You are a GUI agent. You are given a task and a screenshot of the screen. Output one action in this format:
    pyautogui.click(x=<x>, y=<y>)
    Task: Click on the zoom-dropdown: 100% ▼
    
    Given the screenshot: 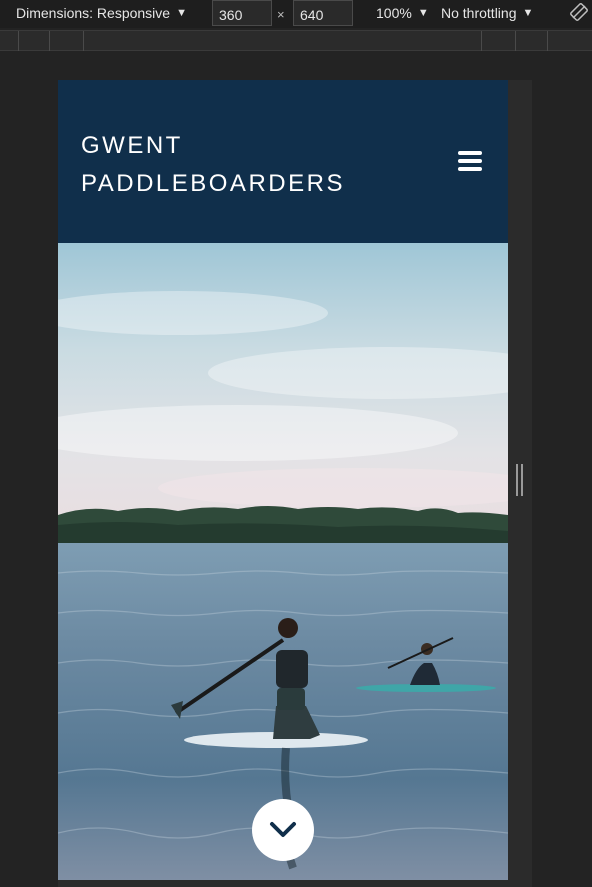 What is the action you would take?
    pyautogui.click(x=402, y=13)
    